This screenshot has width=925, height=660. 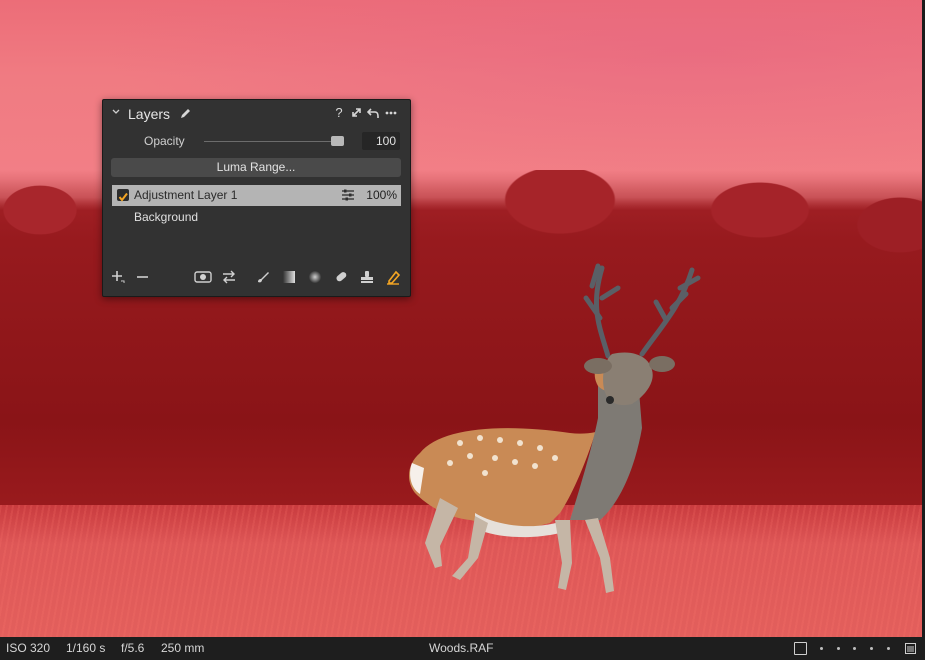 I want to click on checkbox-icon, so click(x=800, y=648).